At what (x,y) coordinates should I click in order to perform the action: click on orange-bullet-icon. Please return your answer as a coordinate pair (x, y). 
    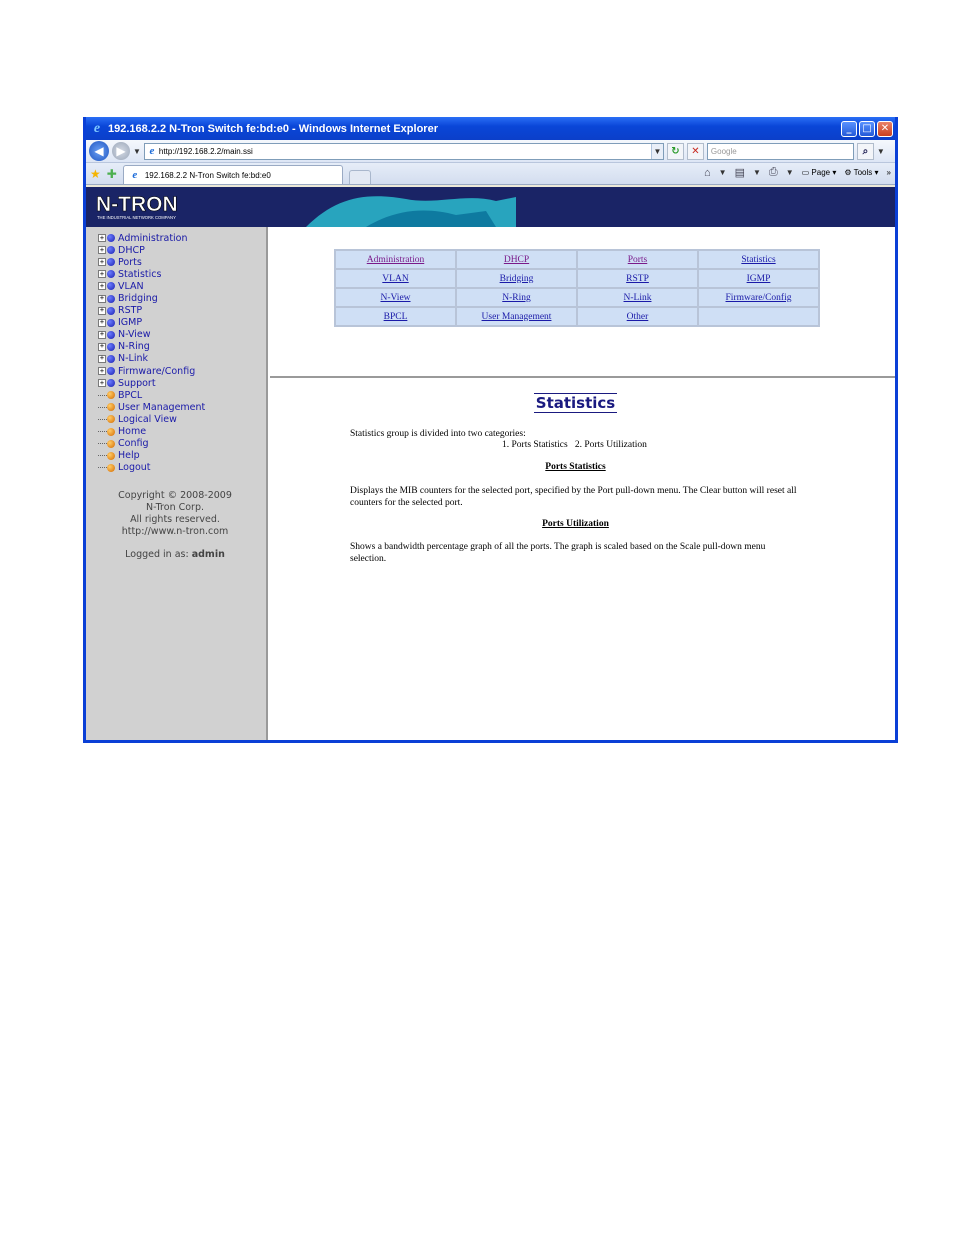
    Looking at the image, I should click on (111, 407).